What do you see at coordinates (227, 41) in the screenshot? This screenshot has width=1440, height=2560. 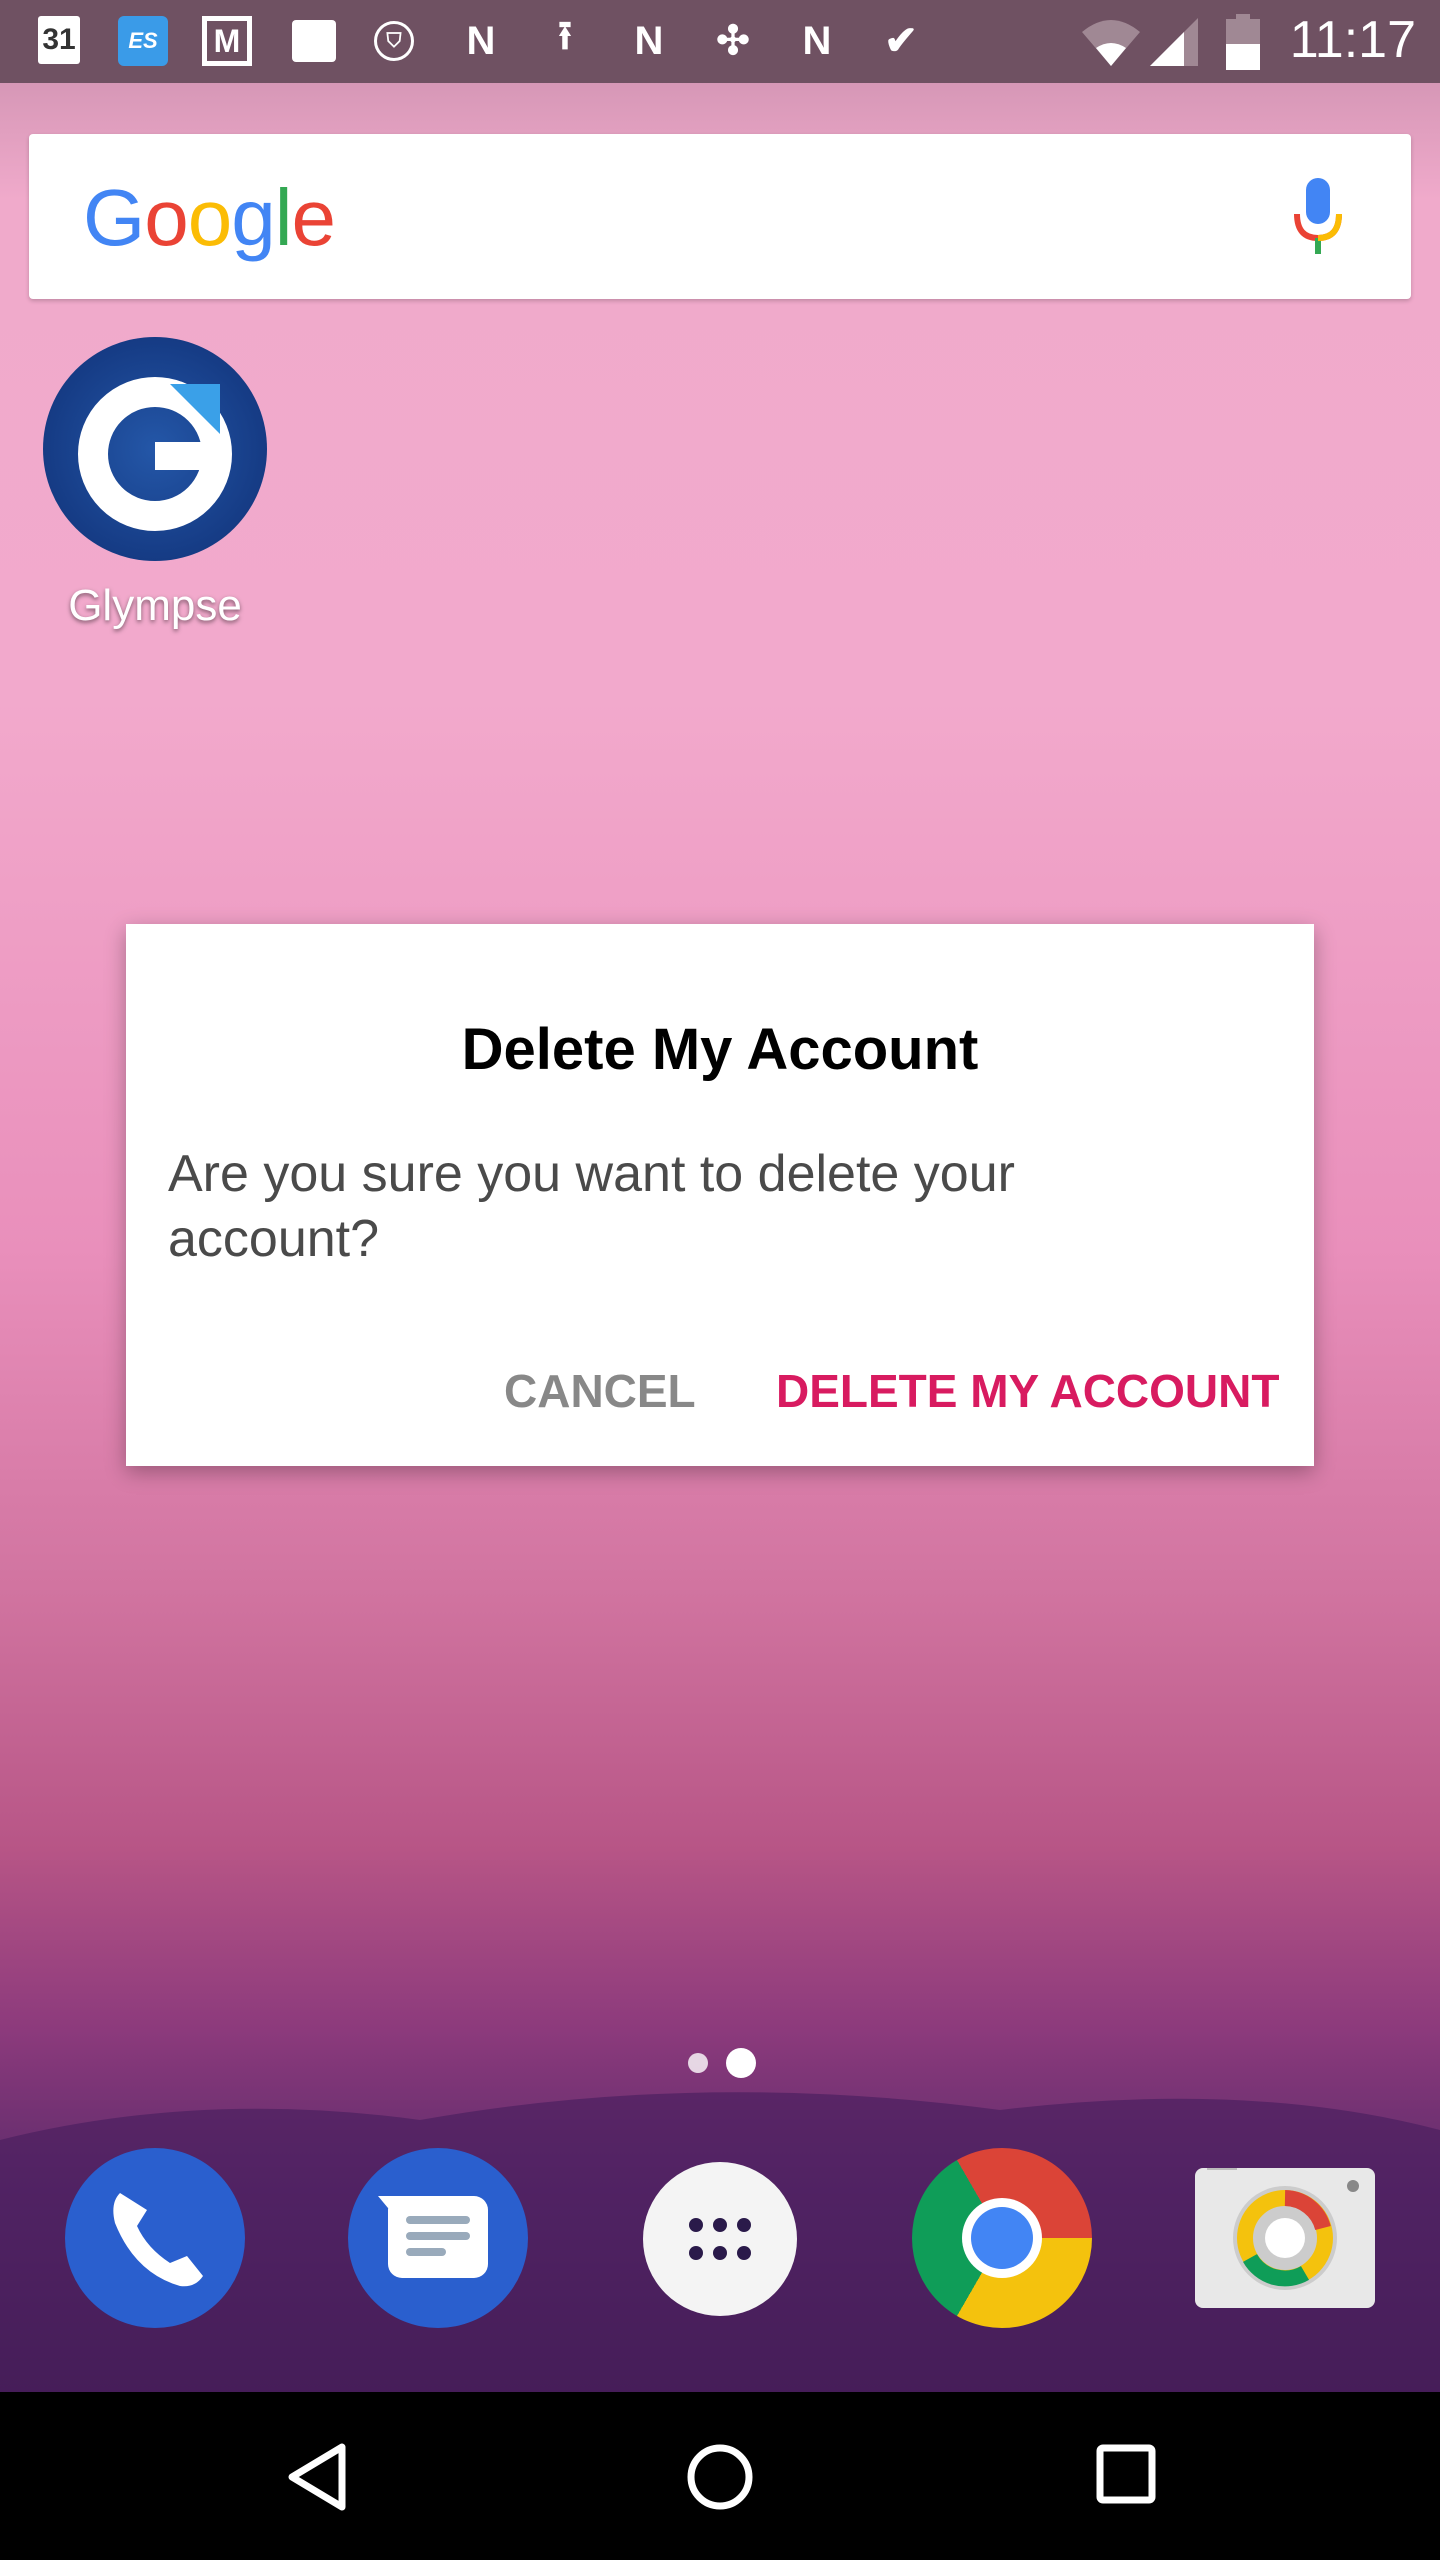 I see `gmail-icon: M` at bounding box center [227, 41].